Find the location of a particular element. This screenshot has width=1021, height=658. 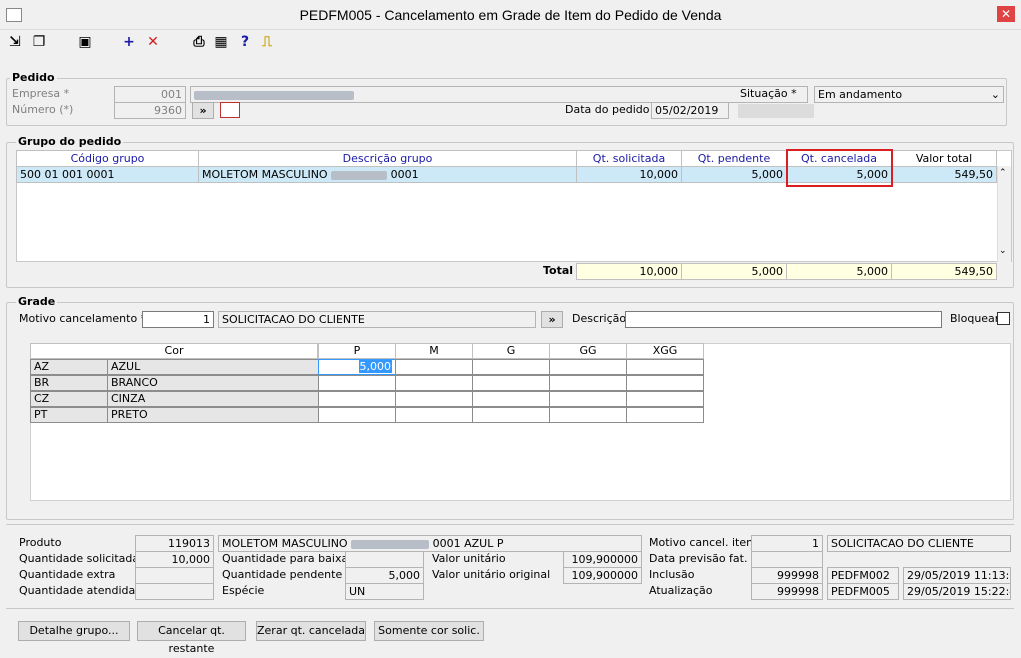

grade-size-header: M is located at coordinates (434, 351).